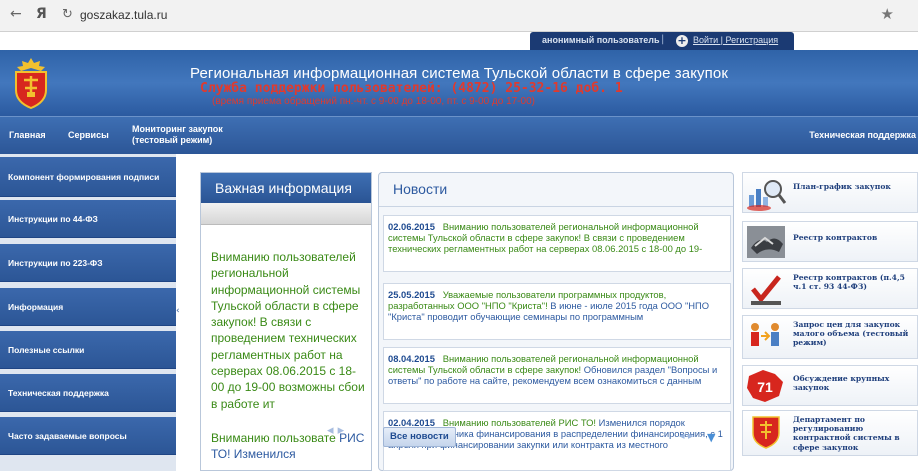  What do you see at coordinates (335, 430) in the screenshot?
I see `important-info-arrows-icon: ◂ ▸` at bounding box center [335, 430].